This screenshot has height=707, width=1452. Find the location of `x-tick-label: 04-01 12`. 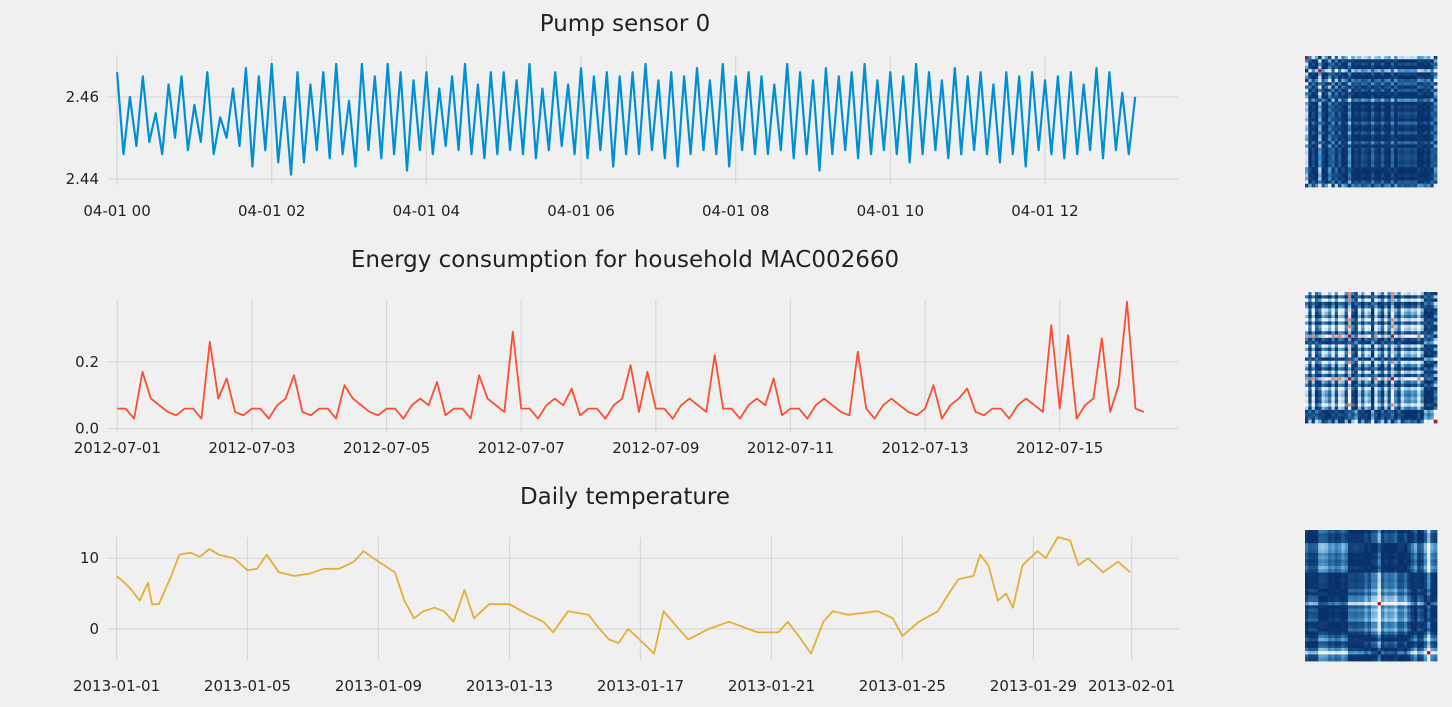

x-tick-label: 04-01 12 is located at coordinates (1044, 211).